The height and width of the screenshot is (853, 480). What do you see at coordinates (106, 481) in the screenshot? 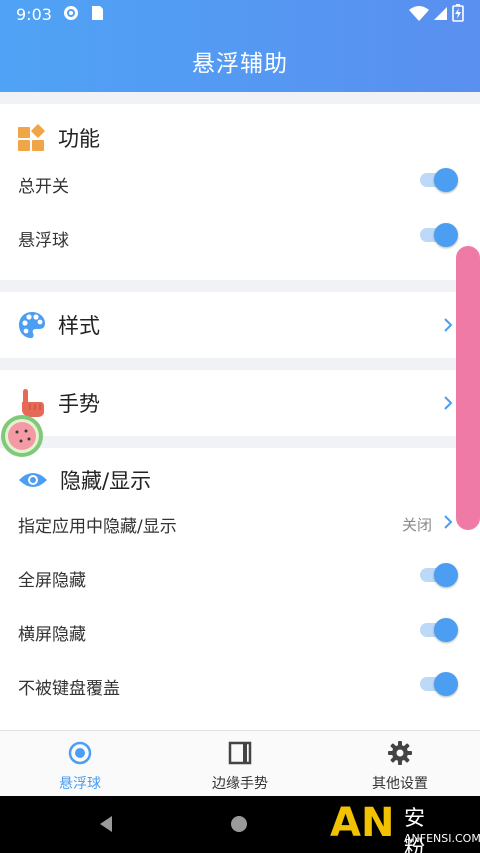
I see `hide-show-section-title: 隐藏/显示` at bounding box center [106, 481].